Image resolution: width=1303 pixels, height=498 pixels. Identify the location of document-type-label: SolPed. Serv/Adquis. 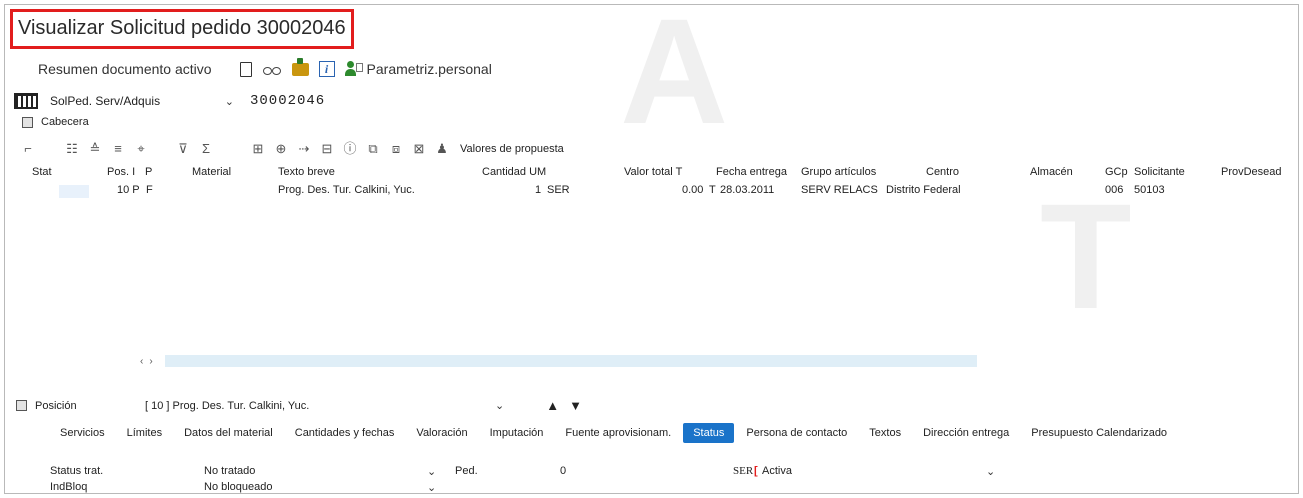
(105, 101).